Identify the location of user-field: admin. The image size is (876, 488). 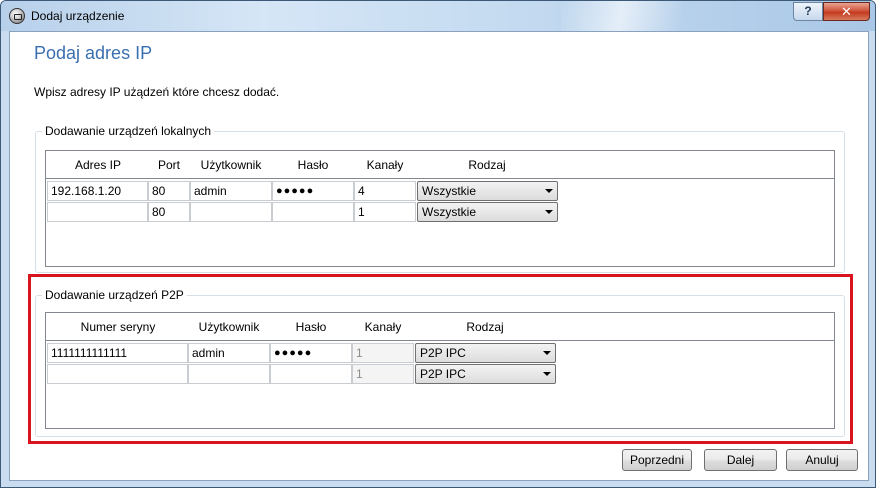
(231, 191).